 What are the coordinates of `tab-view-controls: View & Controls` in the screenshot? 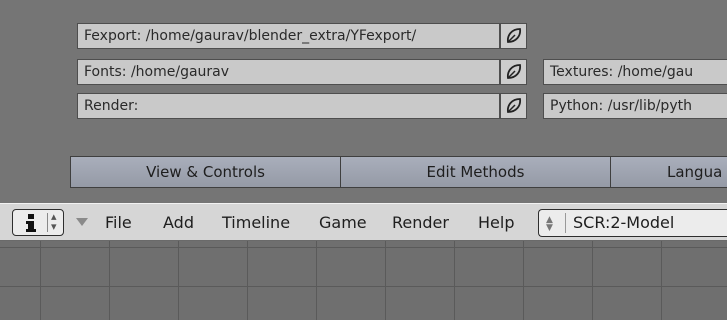 It's located at (205, 172).